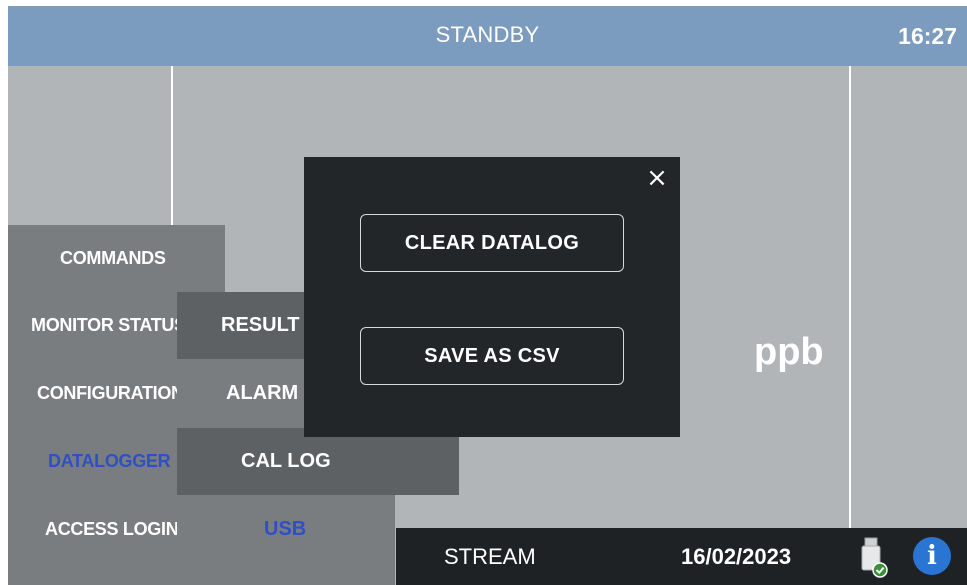 The width and height of the screenshot is (967, 585). I want to click on status-title: STANDBY, so click(487, 34).